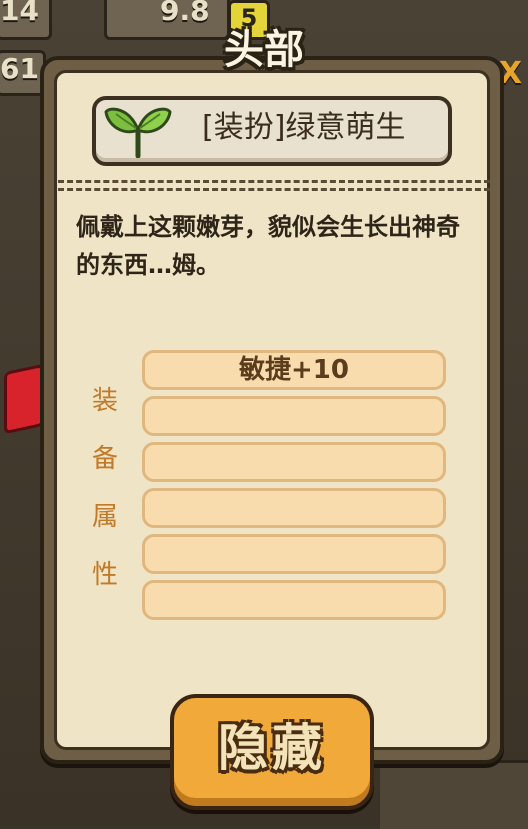 The width and height of the screenshot is (528, 829). I want to click on sprout-icon, so click(138, 132).